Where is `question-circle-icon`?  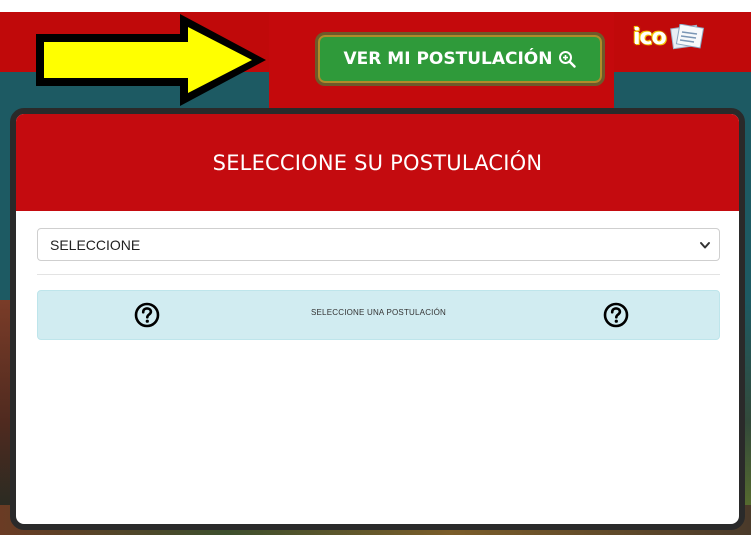
question-circle-icon is located at coordinates (616, 315).